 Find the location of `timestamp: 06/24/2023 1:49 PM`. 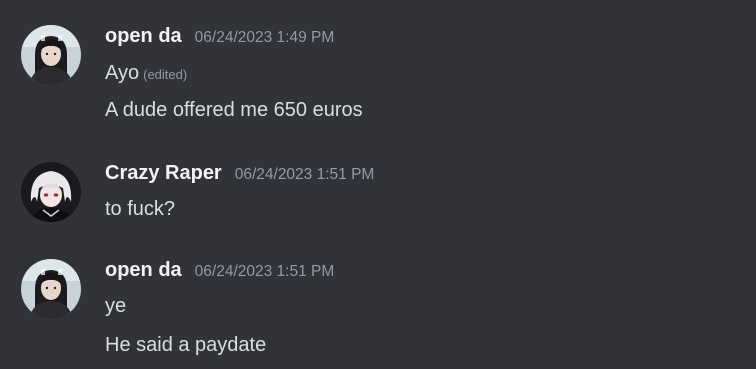

timestamp: 06/24/2023 1:49 PM is located at coordinates (264, 37).